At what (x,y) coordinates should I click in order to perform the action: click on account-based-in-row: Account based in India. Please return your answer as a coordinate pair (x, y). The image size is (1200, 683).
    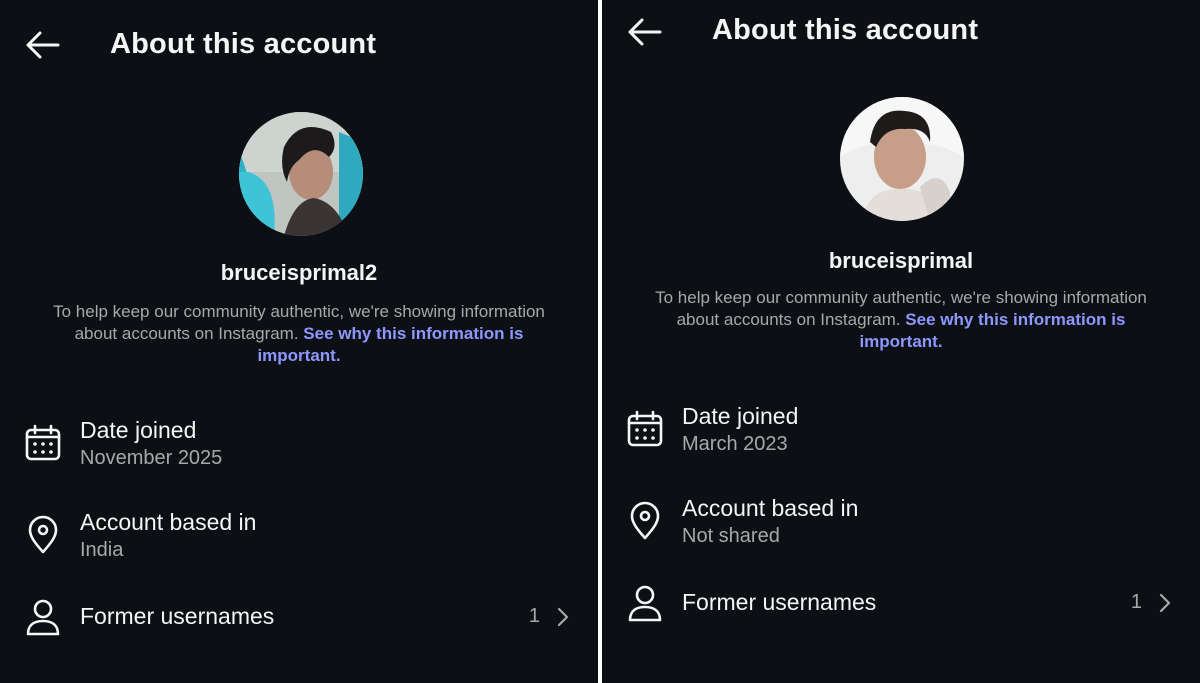
    Looking at the image, I should click on (299, 541).